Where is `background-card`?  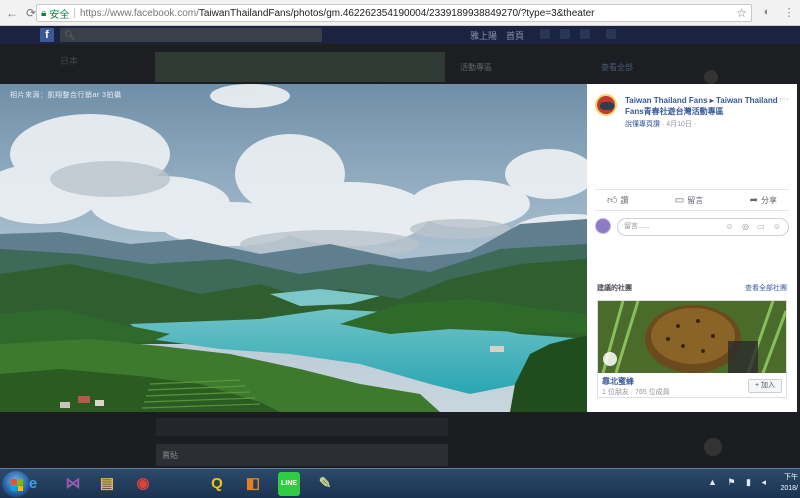 background-card is located at coordinates (302, 427).